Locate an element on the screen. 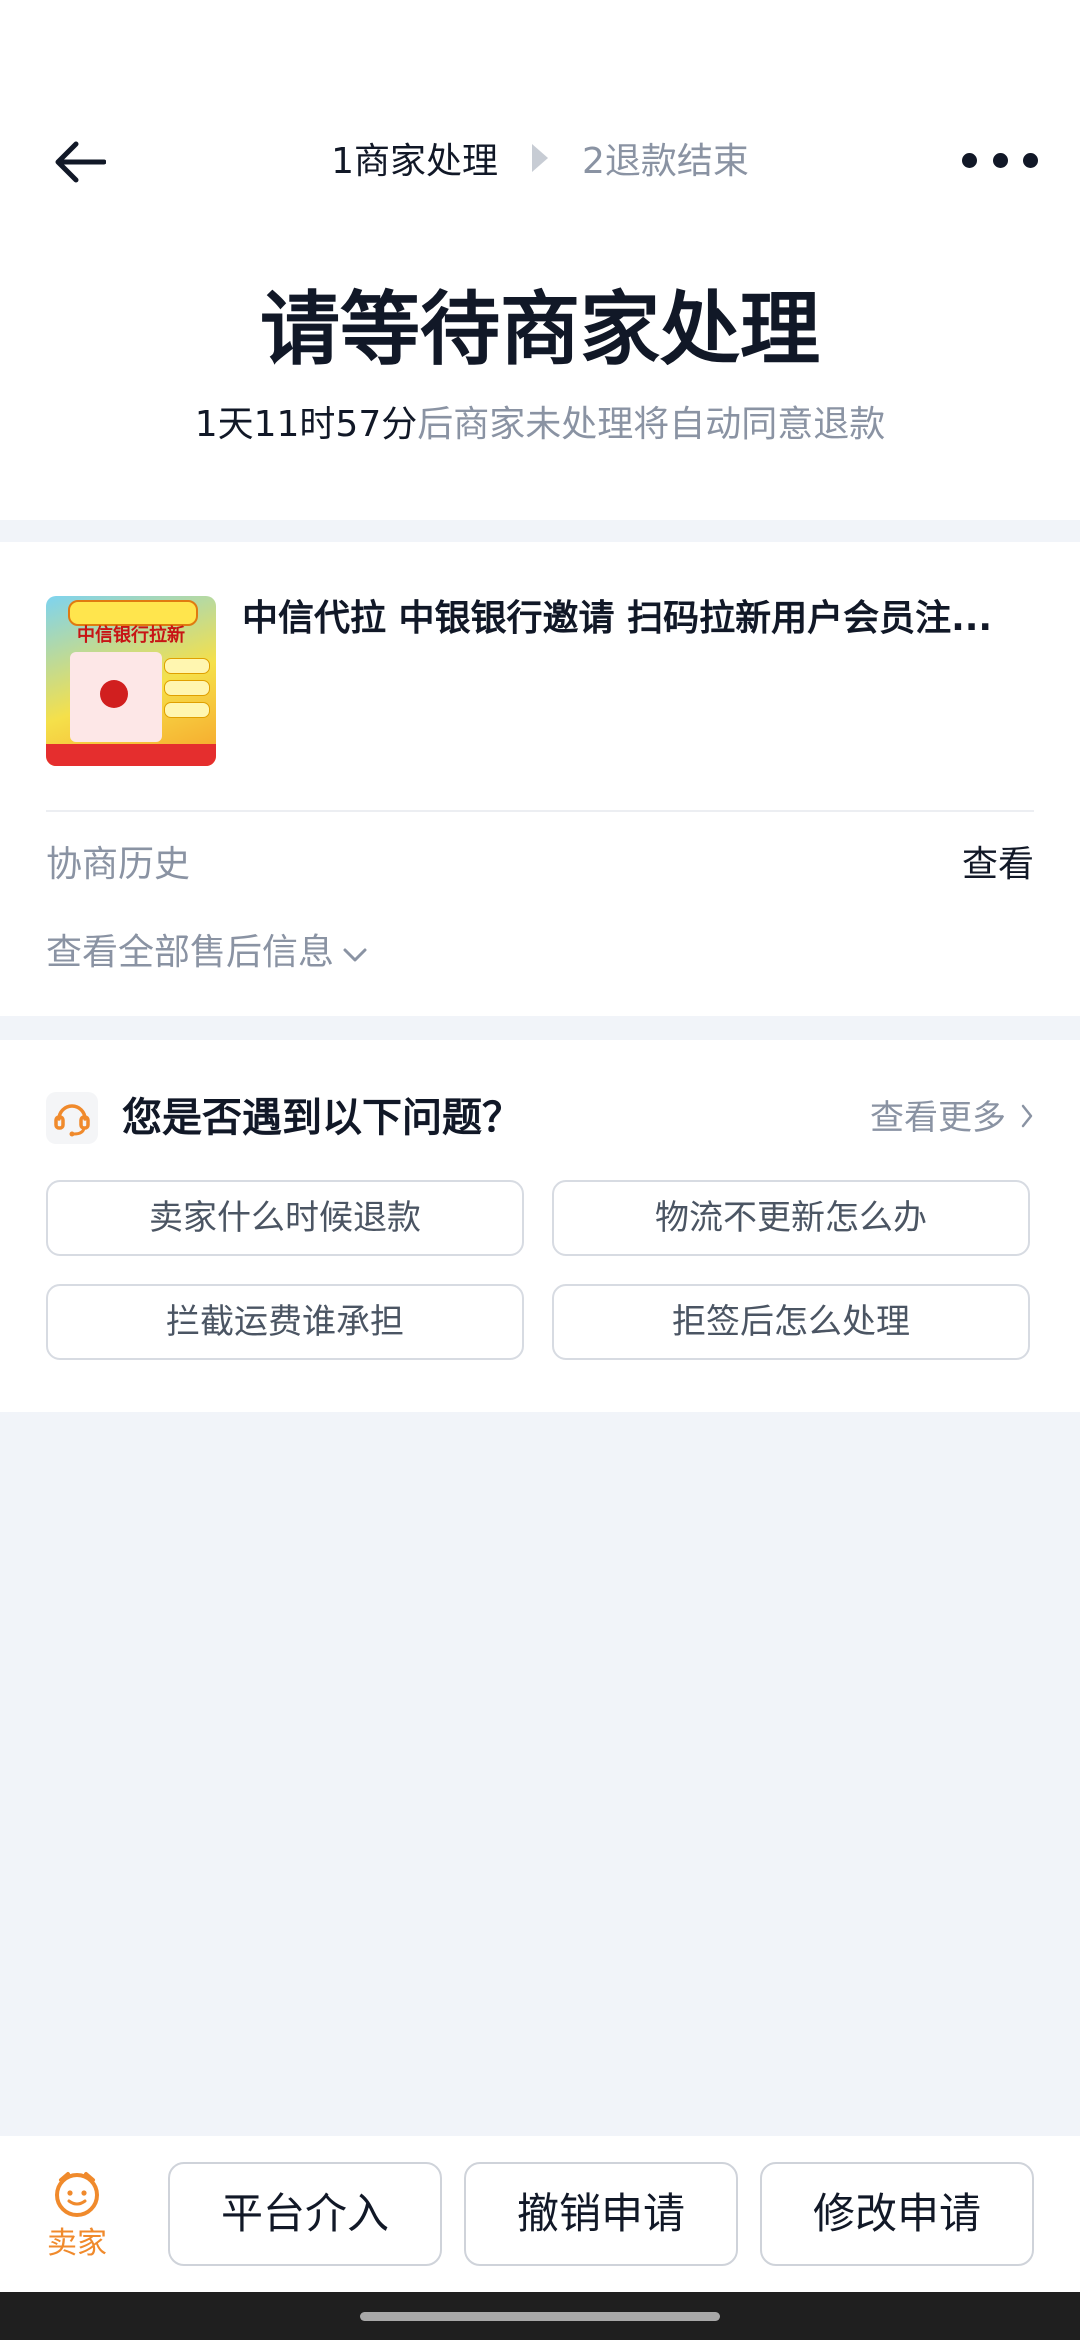 The height and width of the screenshot is (2340, 1080). faq-question-button: 物流不更新怎么办 is located at coordinates (791, 1218).